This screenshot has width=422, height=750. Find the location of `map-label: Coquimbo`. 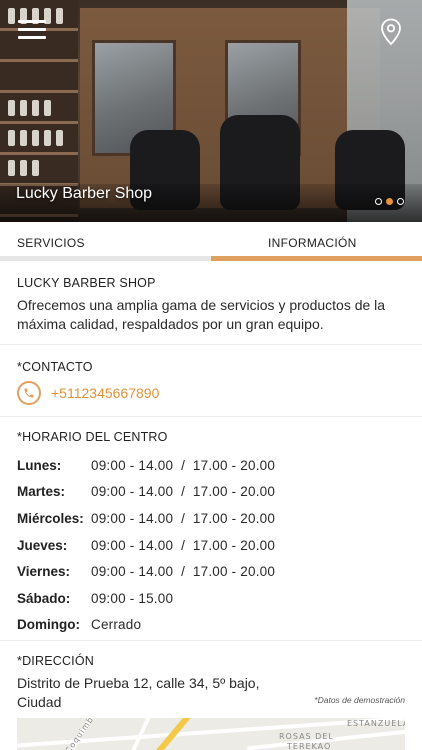

map-label: Coquimbo is located at coordinates (81, 734).